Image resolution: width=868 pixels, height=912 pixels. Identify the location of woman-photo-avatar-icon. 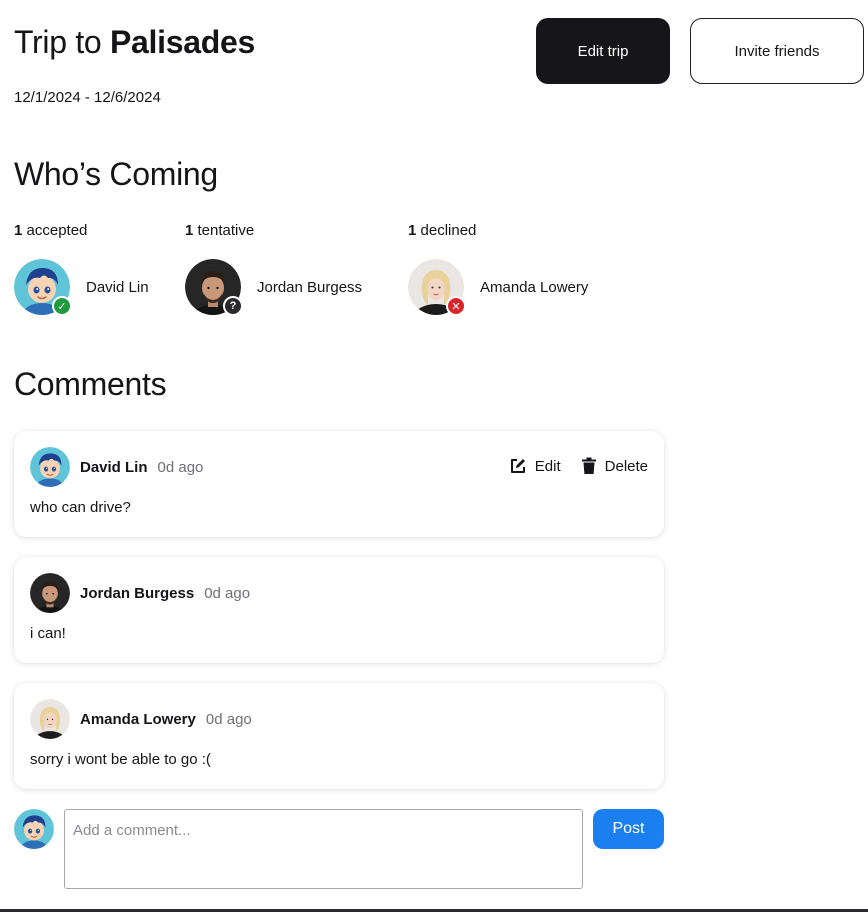
(50, 719).